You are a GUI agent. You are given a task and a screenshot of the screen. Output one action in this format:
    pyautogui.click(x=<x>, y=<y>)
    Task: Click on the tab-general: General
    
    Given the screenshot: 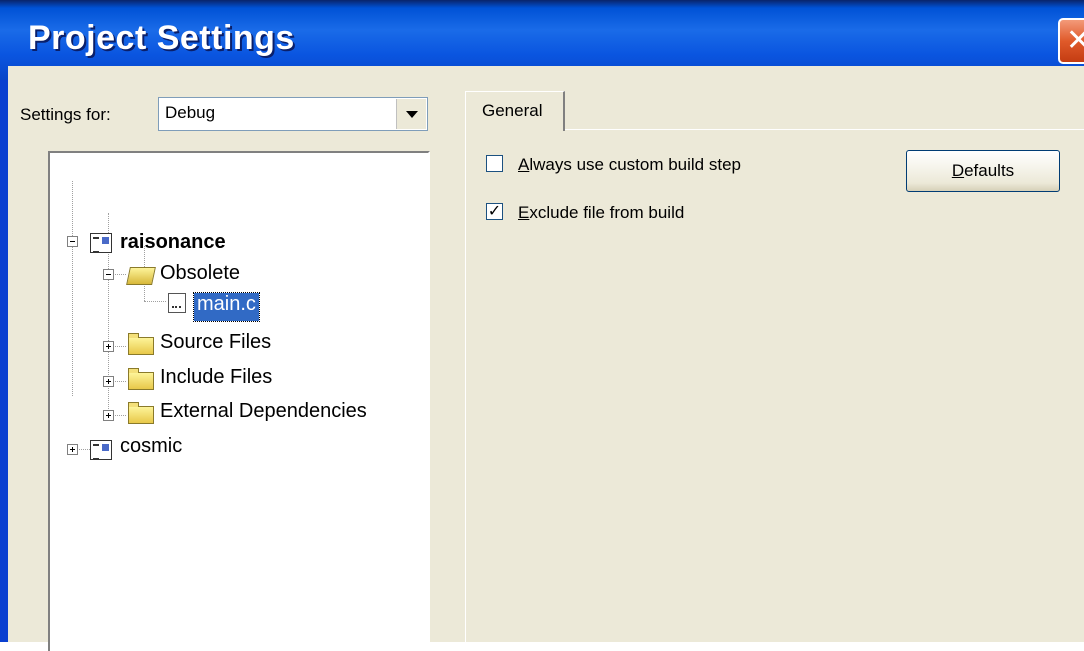 What is the action you would take?
    pyautogui.click(x=515, y=111)
    